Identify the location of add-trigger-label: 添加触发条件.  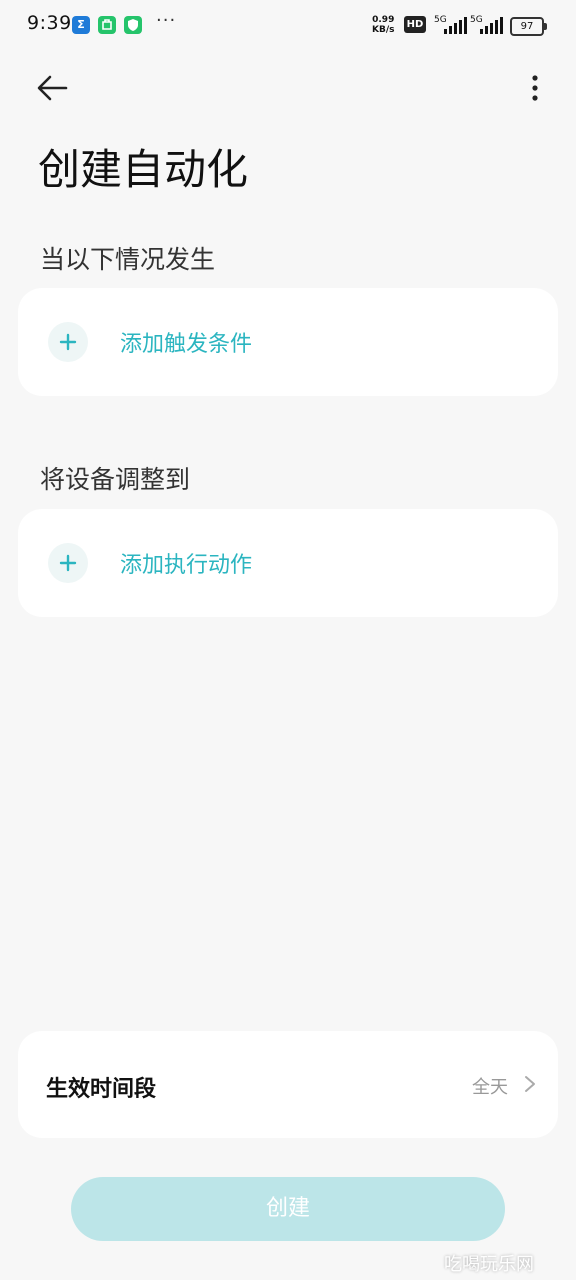
(186, 344).